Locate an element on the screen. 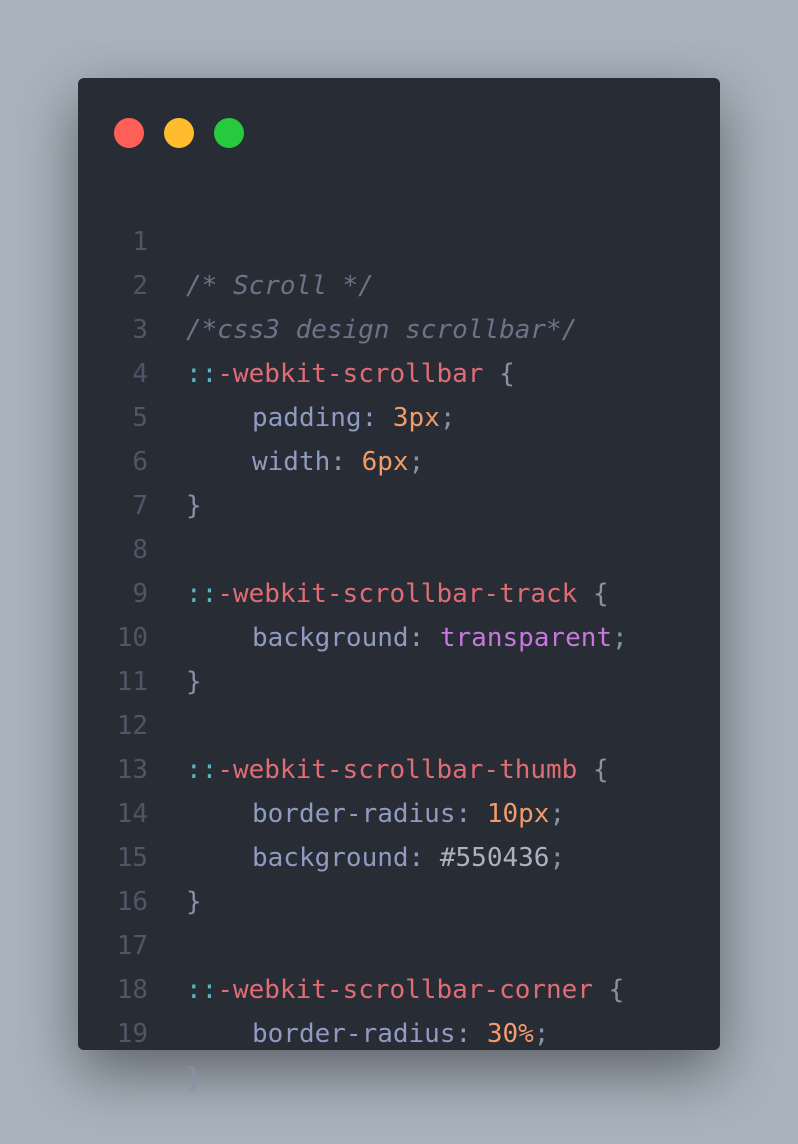 The width and height of the screenshot is (798, 1144). code-line-1: 1 /* Scroll */ is located at coordinates (399, 238).